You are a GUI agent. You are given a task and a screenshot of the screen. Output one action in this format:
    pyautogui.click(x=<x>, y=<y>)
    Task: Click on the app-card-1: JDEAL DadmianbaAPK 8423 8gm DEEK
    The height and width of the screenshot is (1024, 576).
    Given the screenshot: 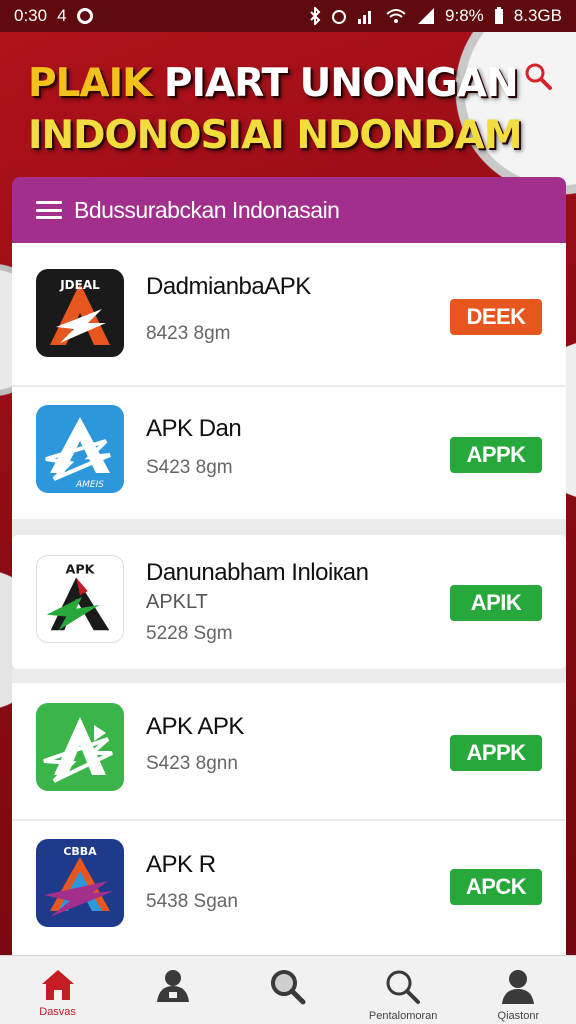 What is the action you would take?
    pyautogui.click(x=289, y=314)
    